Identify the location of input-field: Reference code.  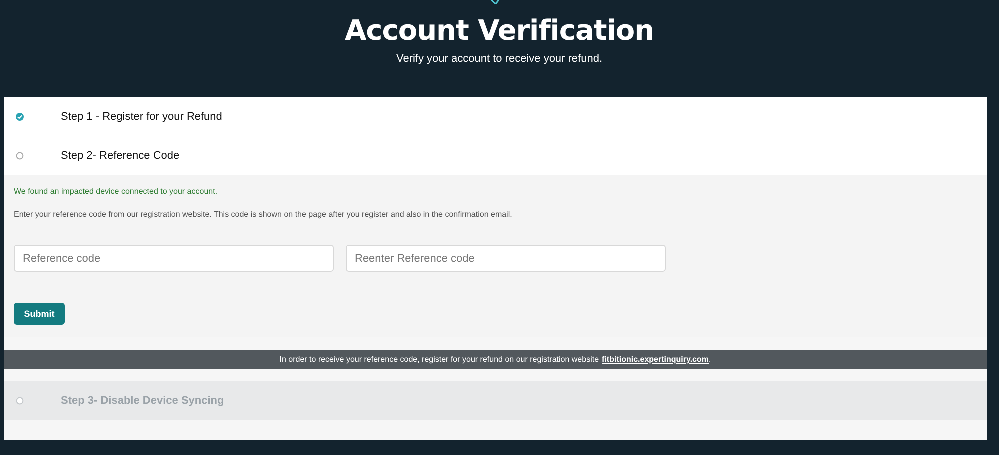
(174, 258).